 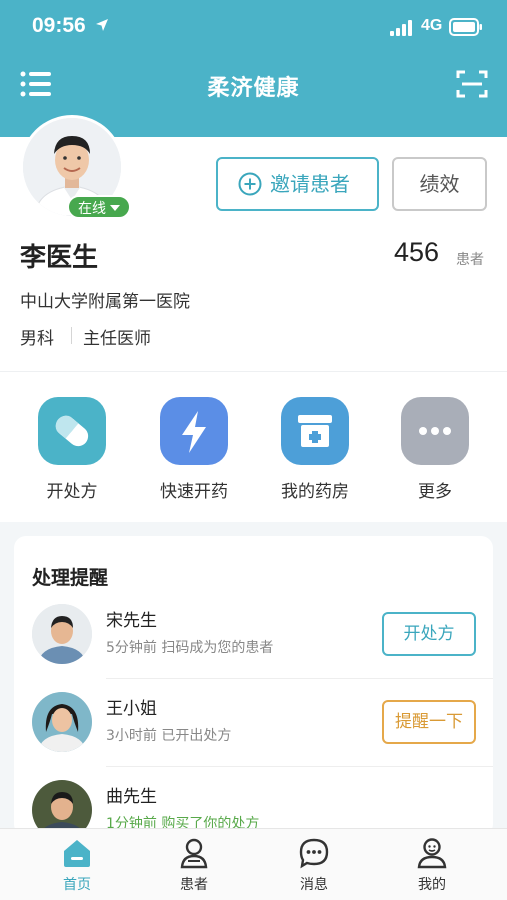 I want to click on reminder-desc: 5分钟前 扫码成为您的患者, so click(x=190, y=648).